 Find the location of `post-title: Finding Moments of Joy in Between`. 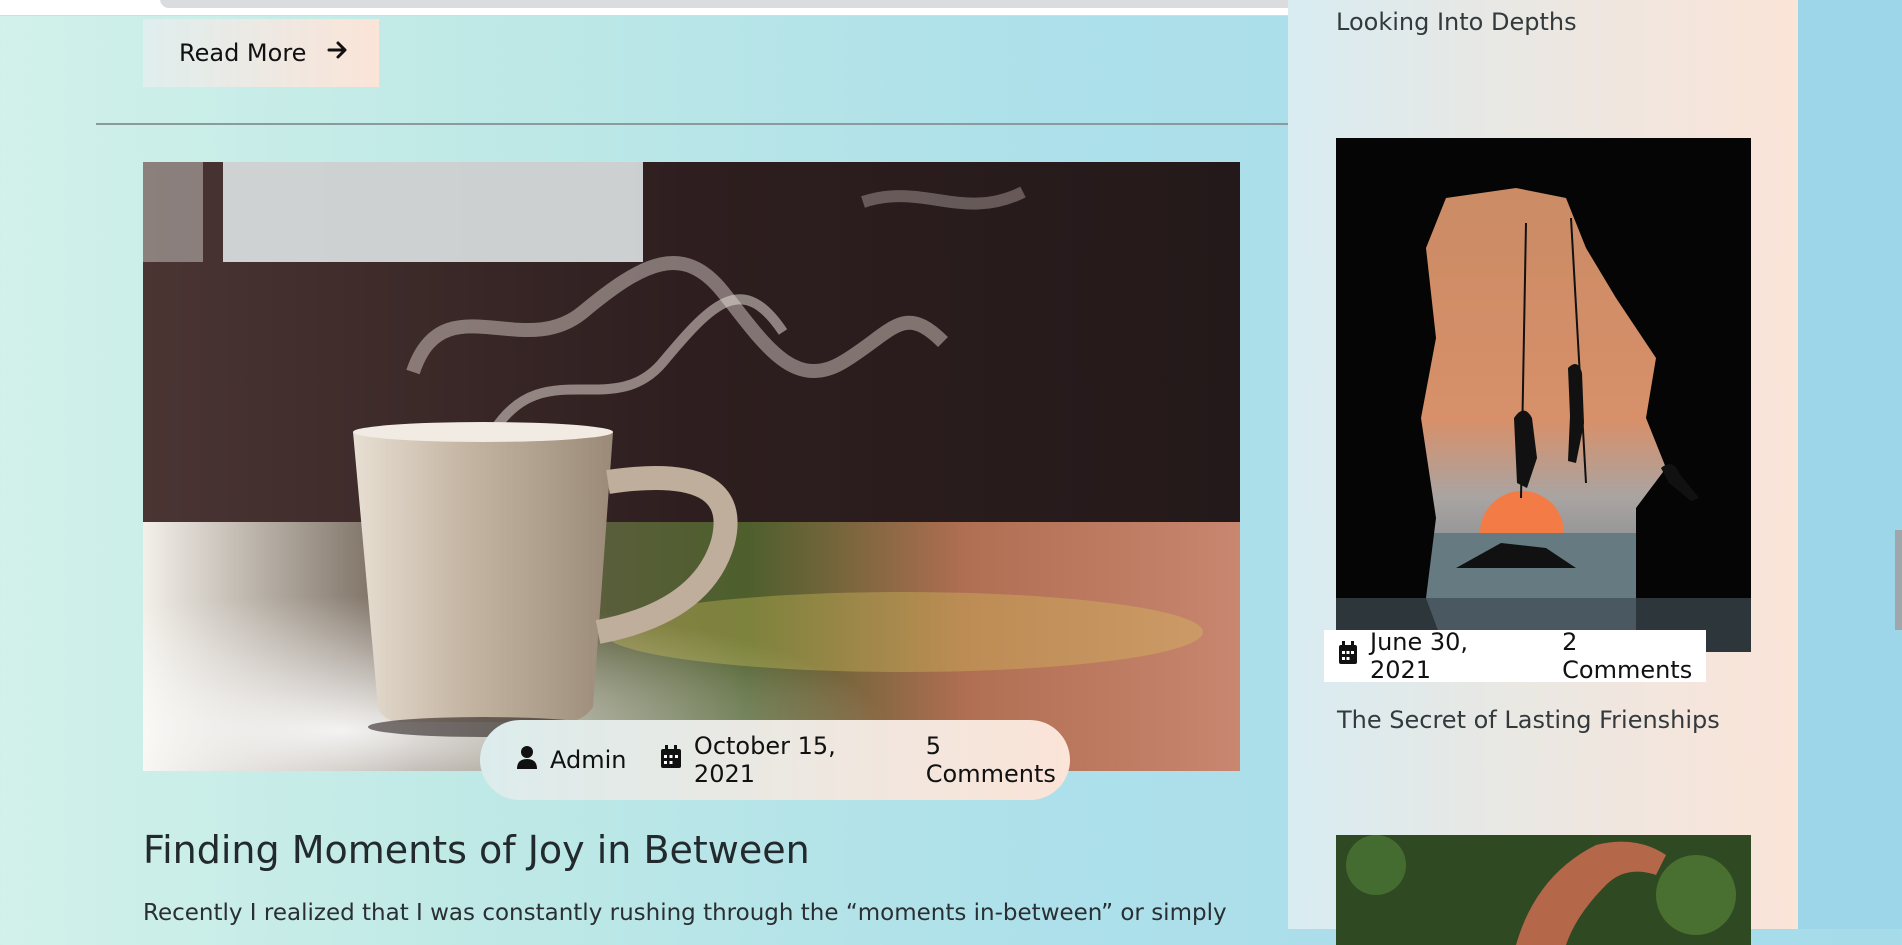

post-title: Finding Moments of Joy in Between is located at coordinates (476, 850).